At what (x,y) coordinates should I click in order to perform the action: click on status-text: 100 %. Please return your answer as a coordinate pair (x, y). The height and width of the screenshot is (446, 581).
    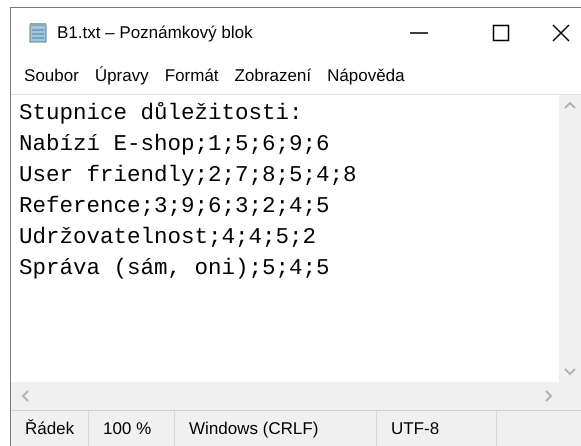
    Looking at the image, I should click on (127, 429).